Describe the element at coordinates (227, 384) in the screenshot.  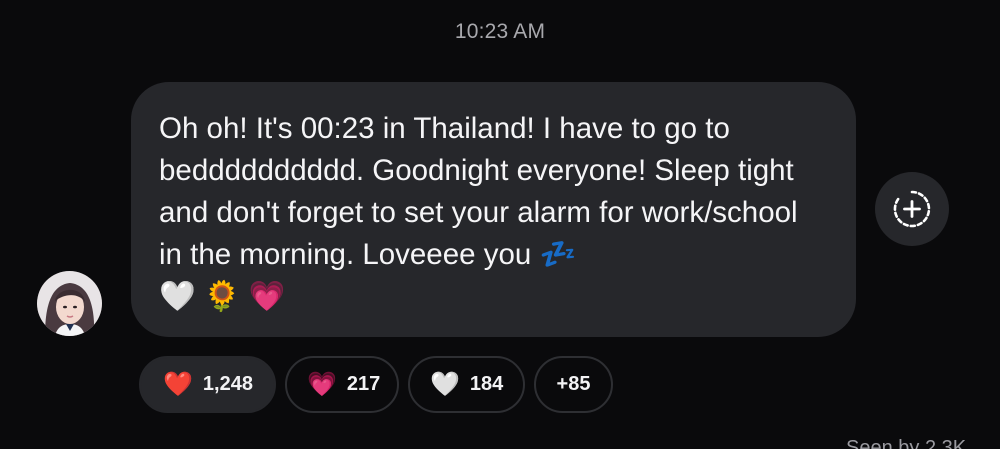
I see `reaction-count: 1,248` at that location.